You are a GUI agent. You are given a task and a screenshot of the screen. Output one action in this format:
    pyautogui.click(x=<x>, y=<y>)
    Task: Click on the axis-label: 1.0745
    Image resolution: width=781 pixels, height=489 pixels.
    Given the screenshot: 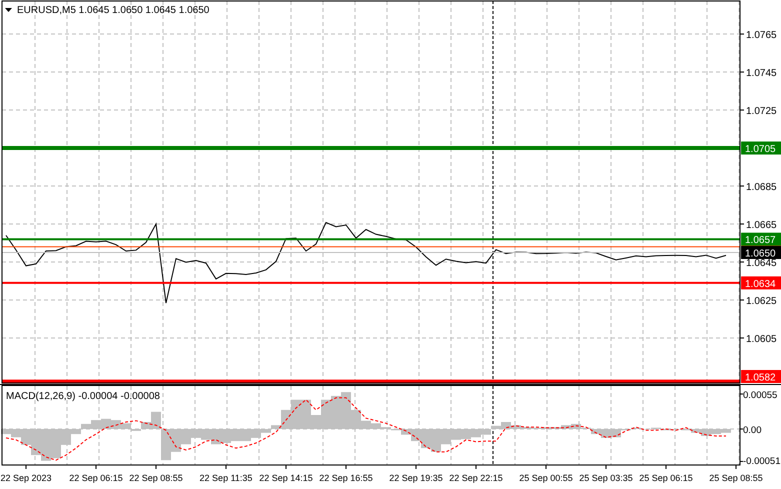 What is the action you would take?
    pyautogui.click(x=761, y=74)
    